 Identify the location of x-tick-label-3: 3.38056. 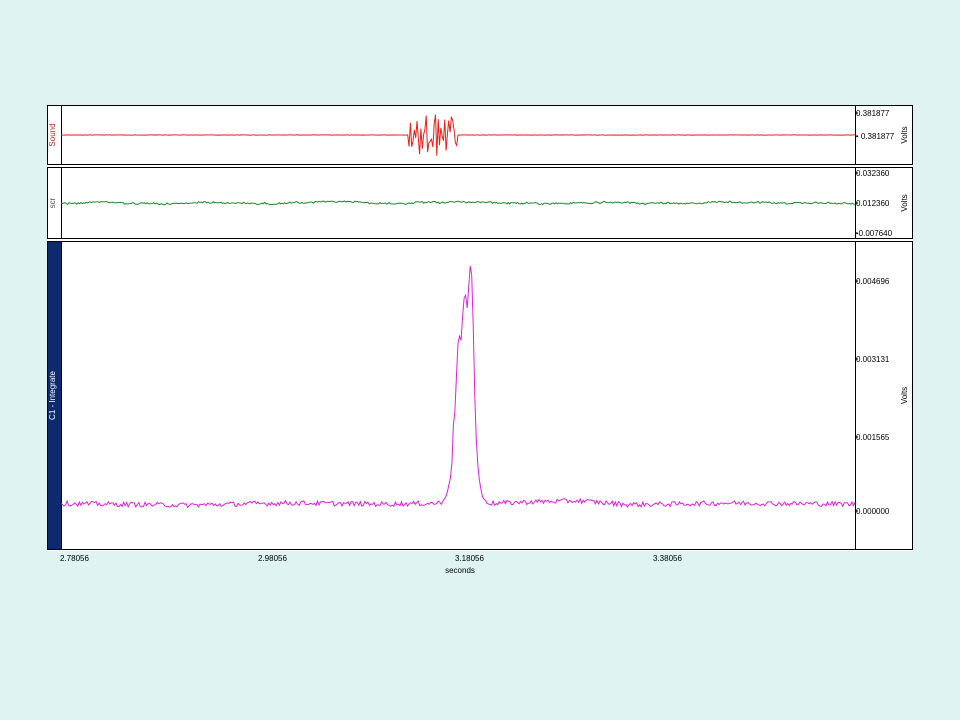
(667, 558).